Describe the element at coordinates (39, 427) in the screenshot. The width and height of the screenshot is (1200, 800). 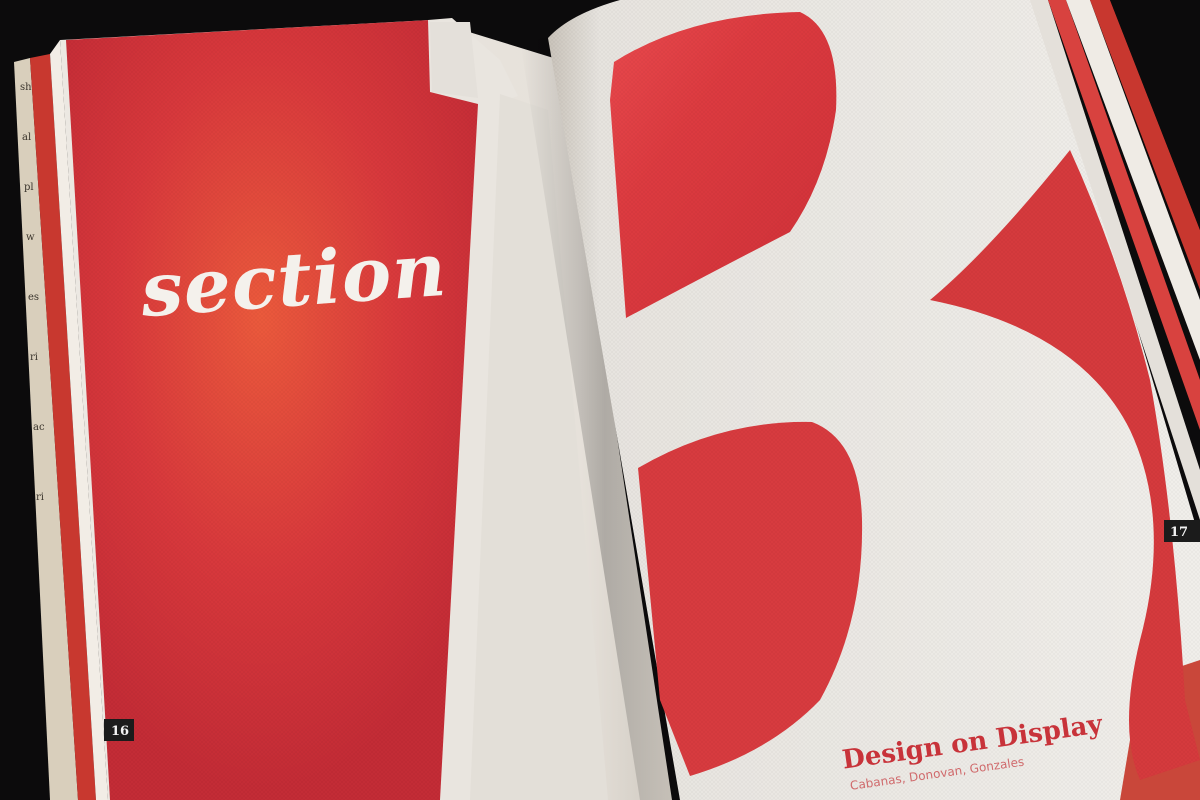
I see `edge-text-fragment: ac` at that location.